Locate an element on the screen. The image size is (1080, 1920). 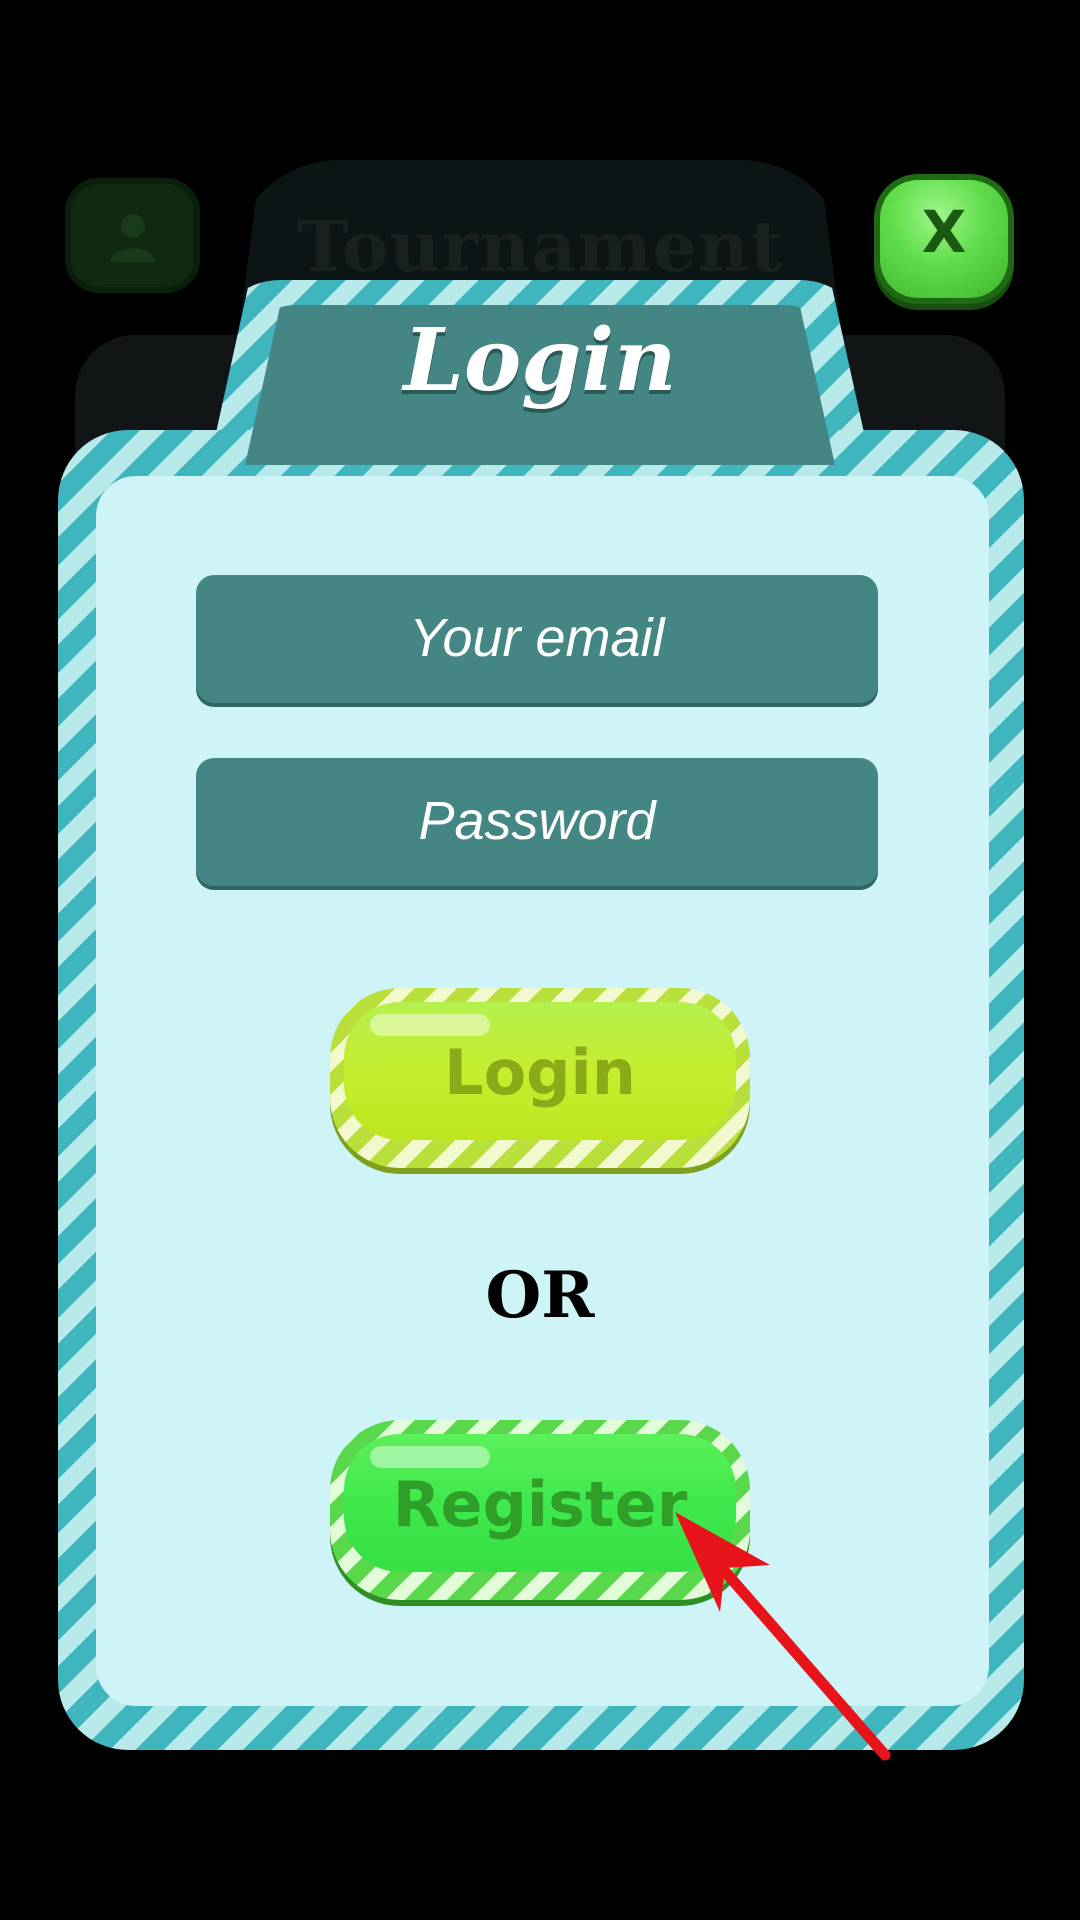
password-placeholder: Password is located at coordinates (537, 821).